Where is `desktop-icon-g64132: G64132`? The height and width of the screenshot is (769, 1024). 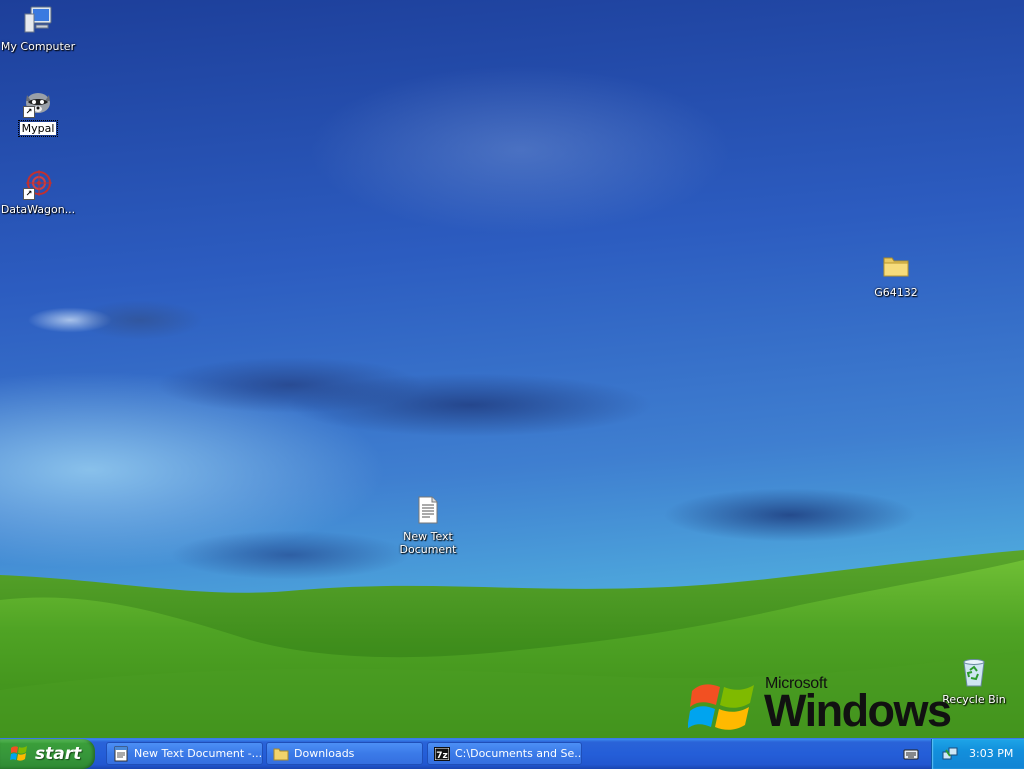 desktop-icon-g64132: G64132 is located at coordinates (896, 274).